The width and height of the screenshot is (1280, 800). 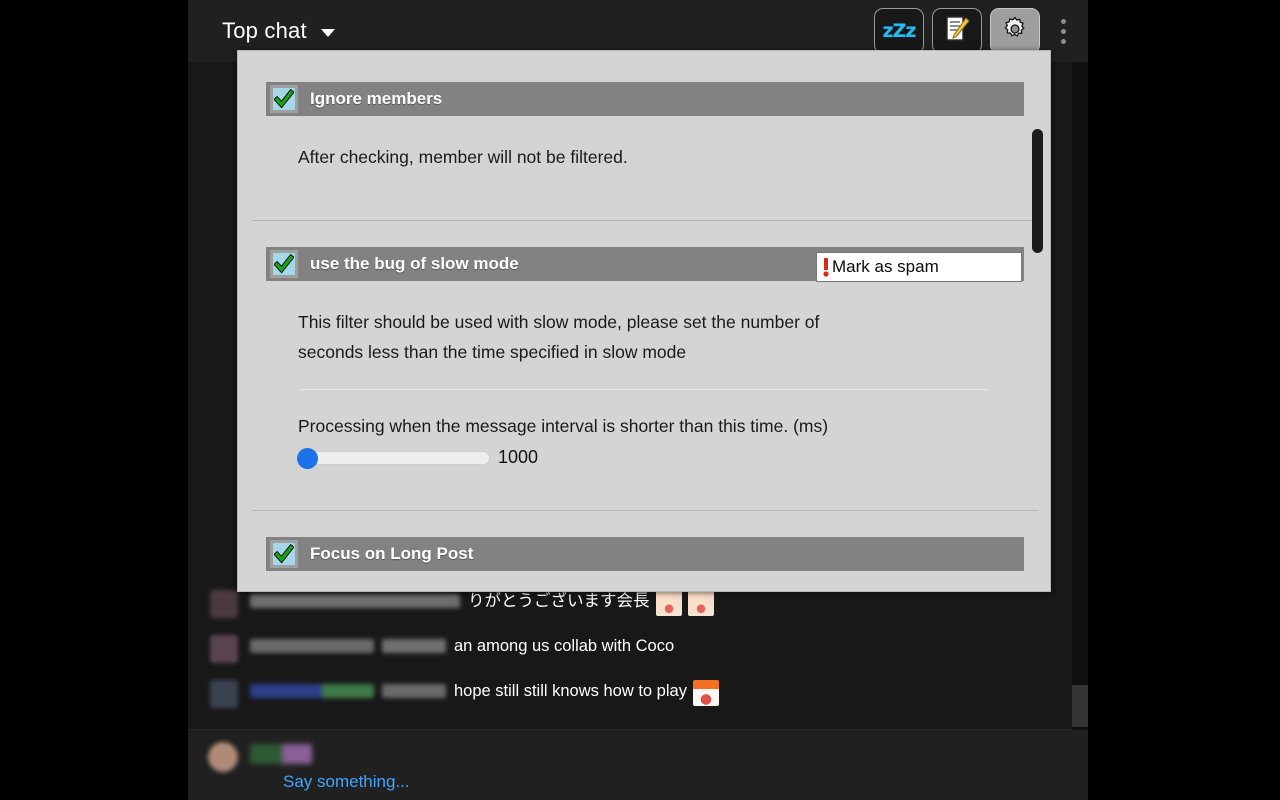 I want to click on panel-scrollbar-thumb, so click(x=1037, y=191).